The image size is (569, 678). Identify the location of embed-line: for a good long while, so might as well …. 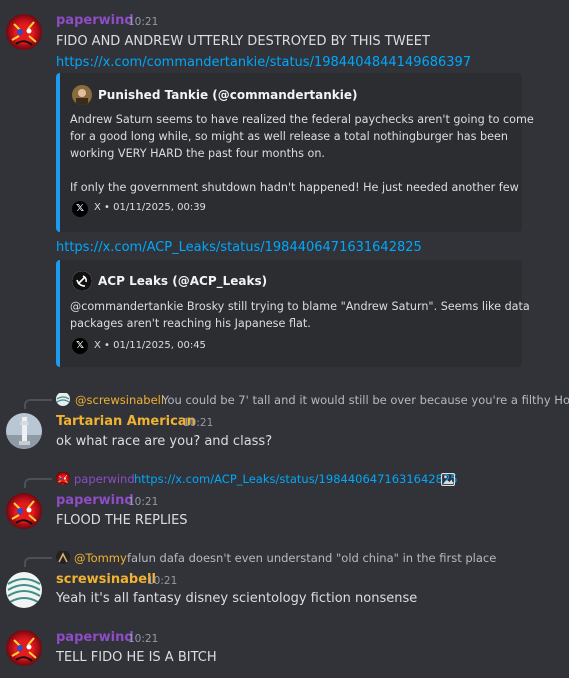
(289, 136).